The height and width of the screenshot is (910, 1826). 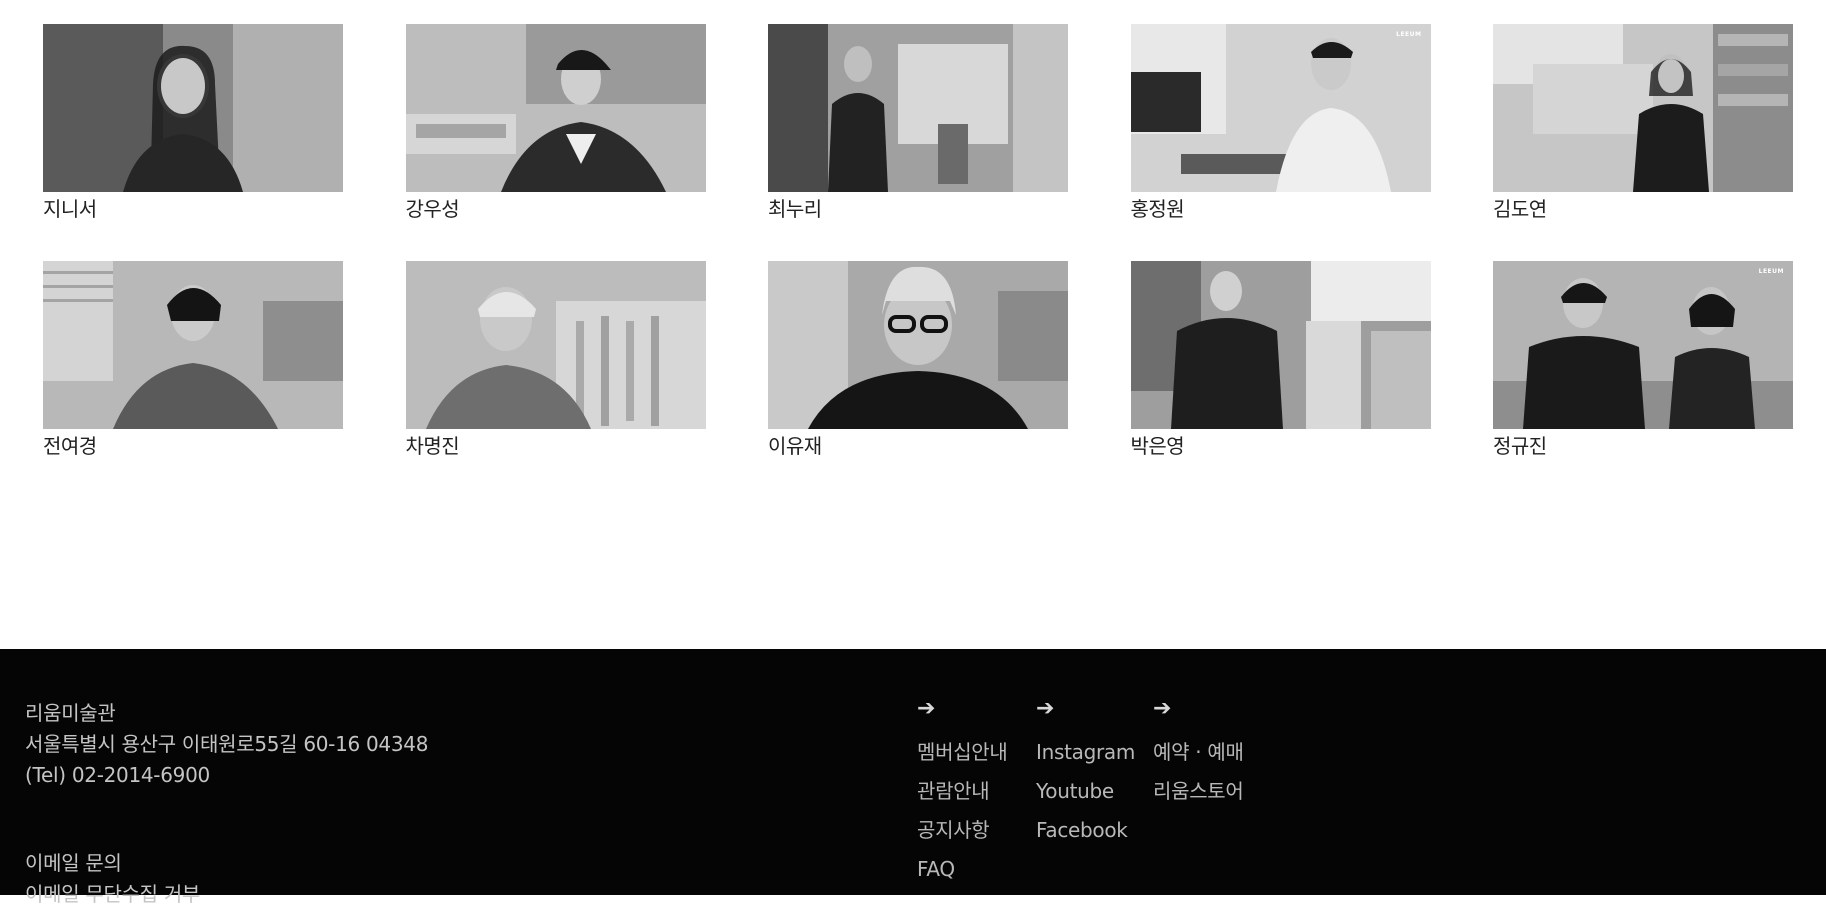 I want to click on artist-name: 최누리, so click(x=918, y=209).